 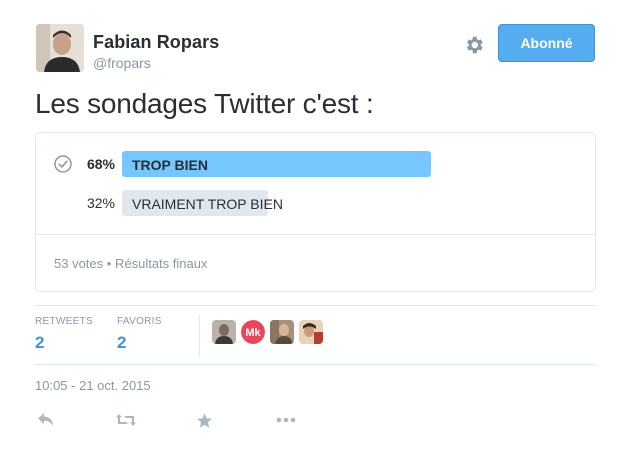 I want to click on favorites-stat: FAVORIS 2, so click(x=139, y=334).